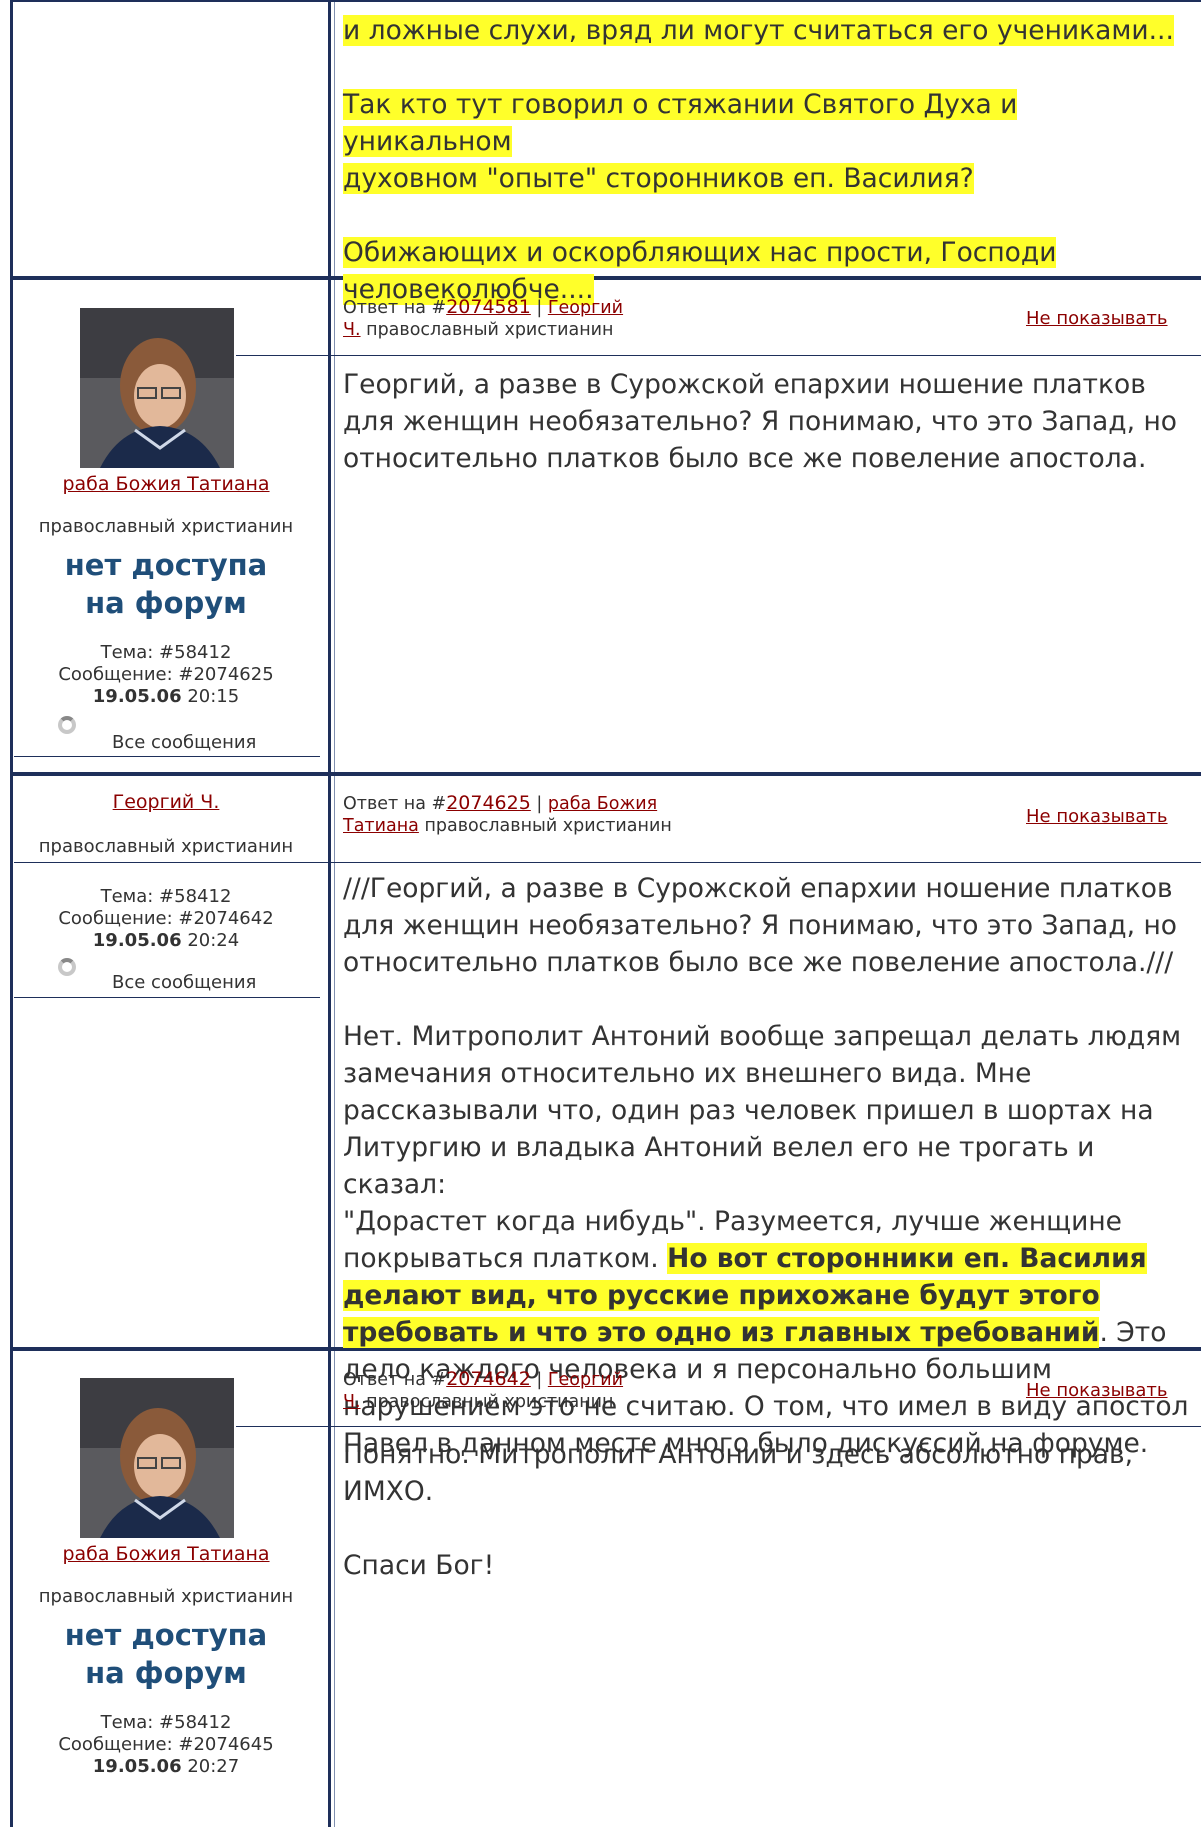 This screenshot has height=1827, width=1201. Describe the element at coordinates (210, 1766) in the screenshot. I see `post-time: 20:27` at that location.